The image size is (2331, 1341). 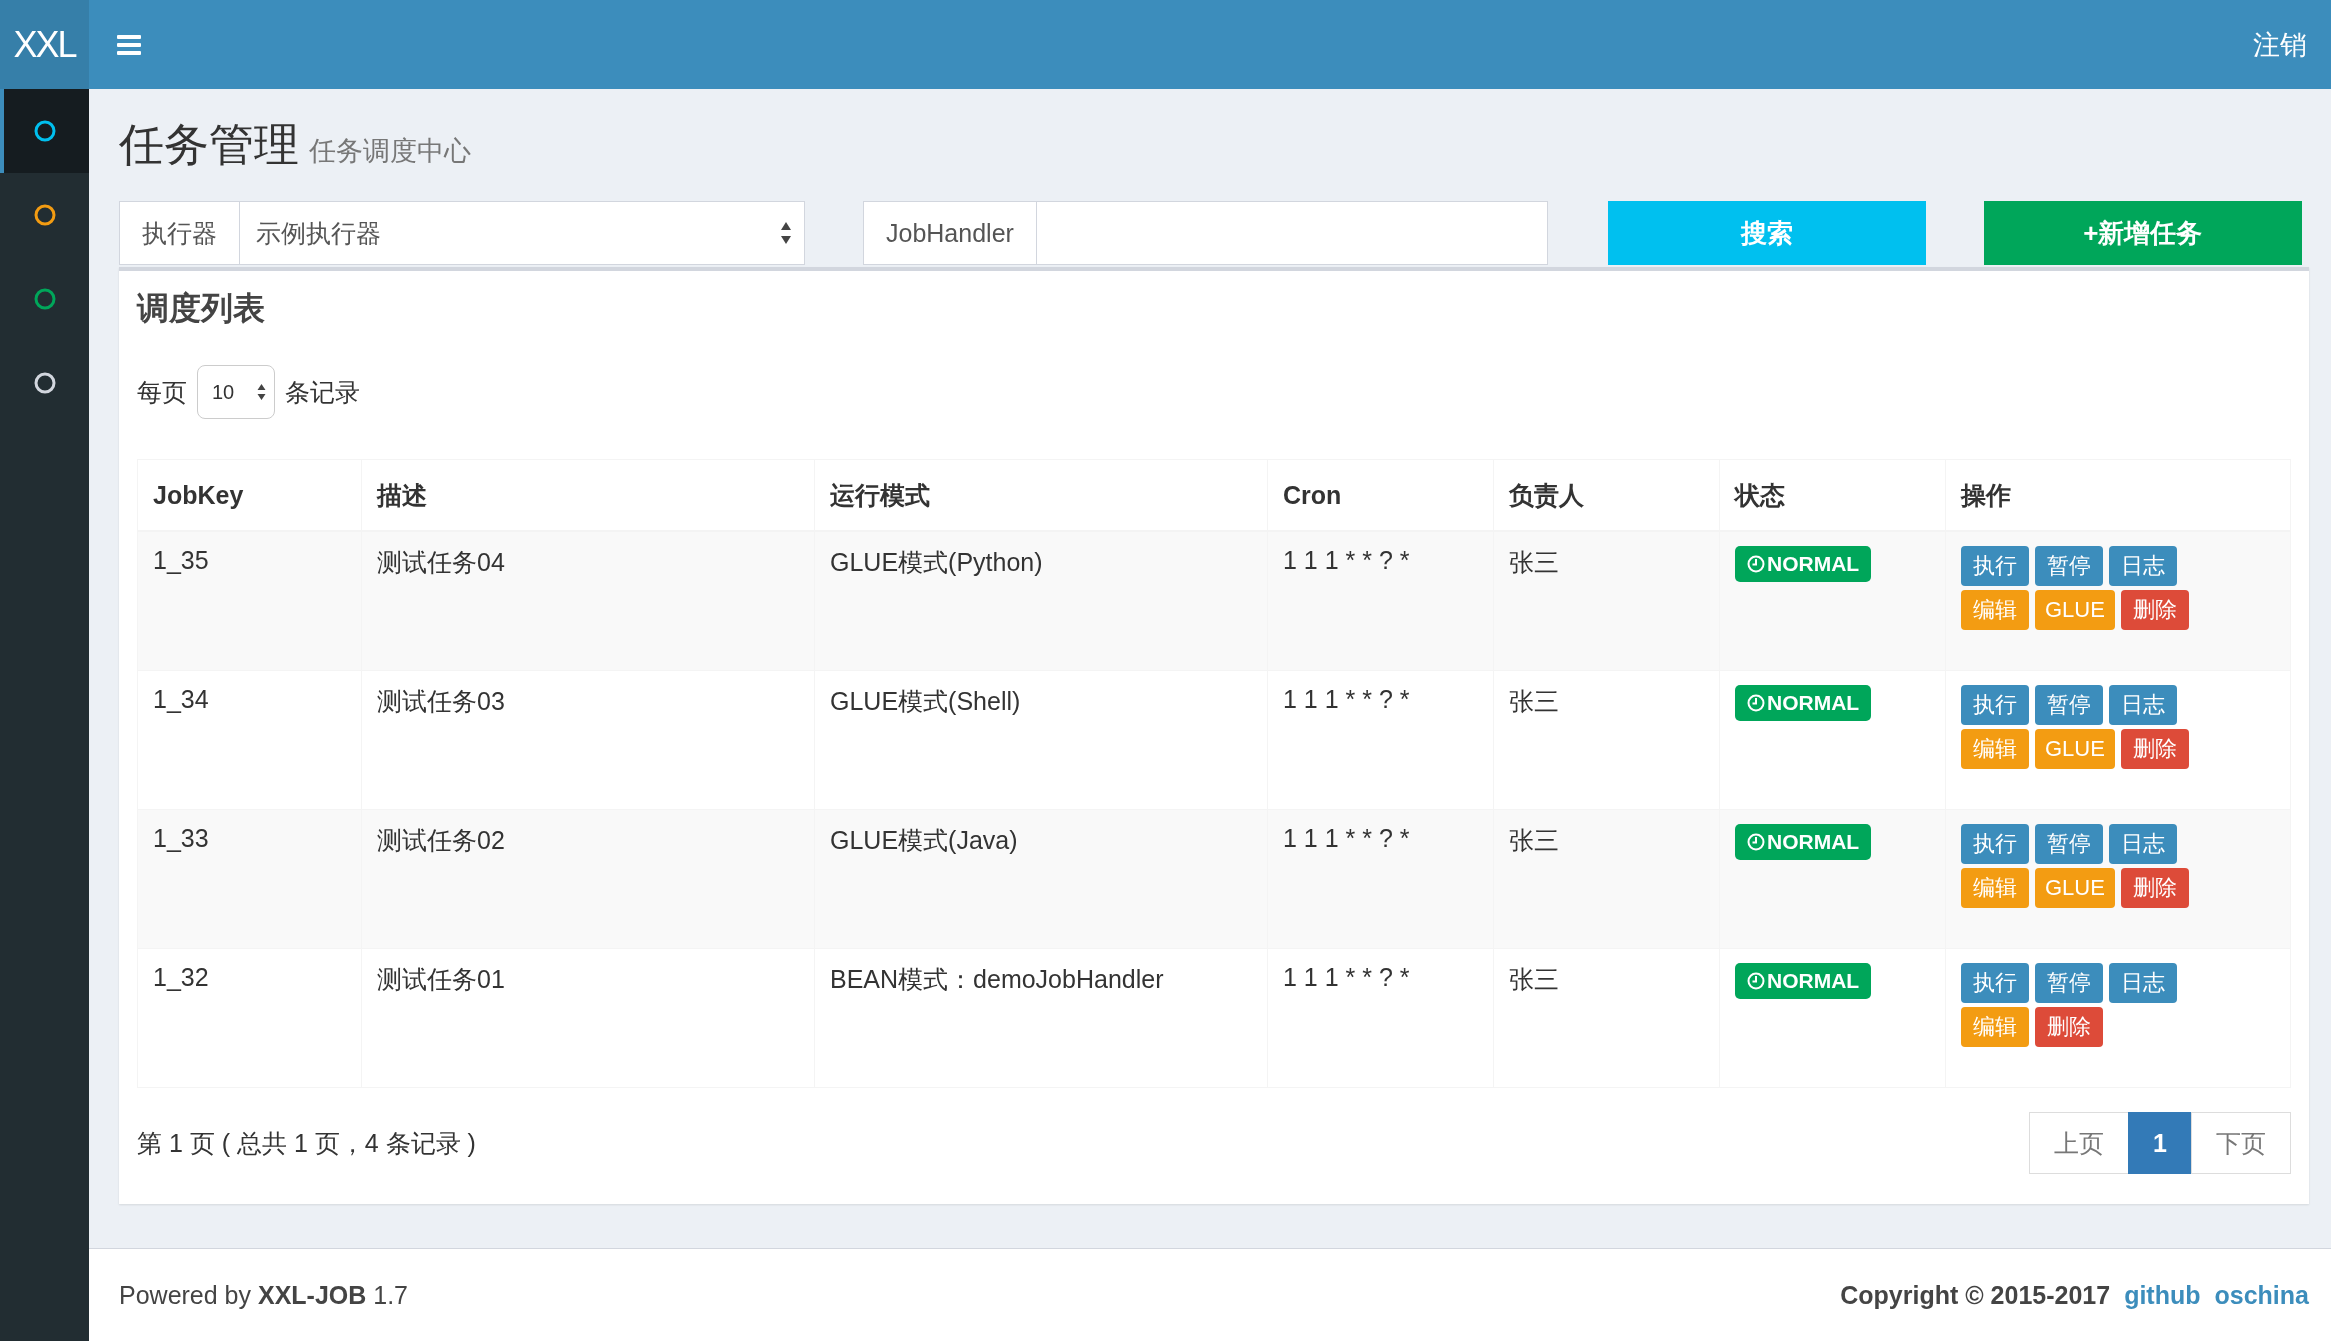 I want to click on table-cell: GLUE模式(Java), so click(x=1041, y=879).